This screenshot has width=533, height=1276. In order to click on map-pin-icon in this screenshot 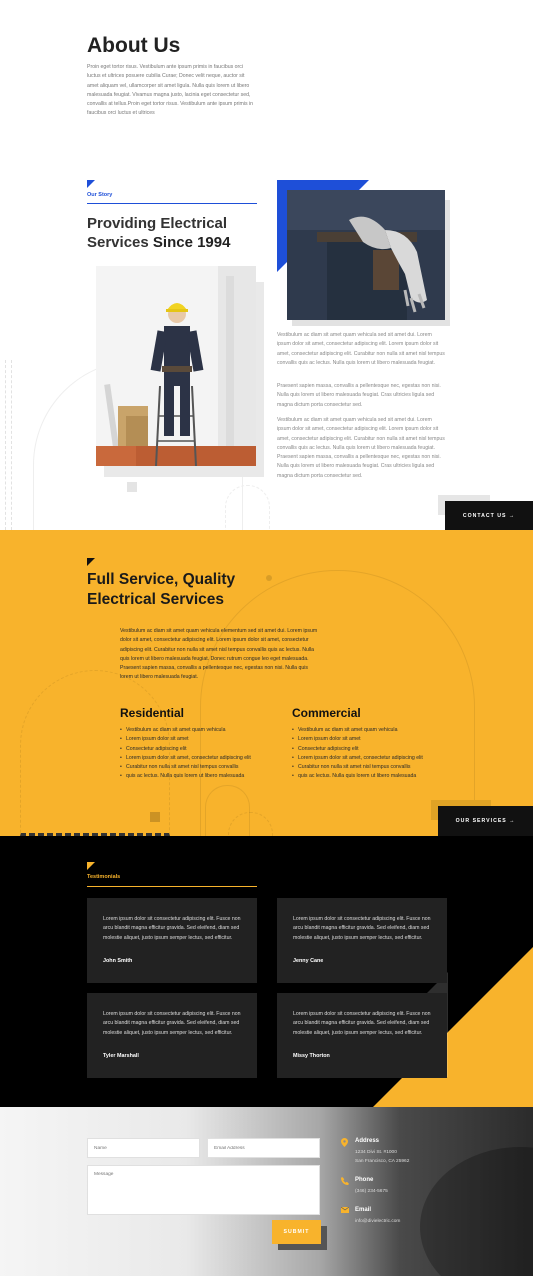, I will do `click(345, 1142)`.